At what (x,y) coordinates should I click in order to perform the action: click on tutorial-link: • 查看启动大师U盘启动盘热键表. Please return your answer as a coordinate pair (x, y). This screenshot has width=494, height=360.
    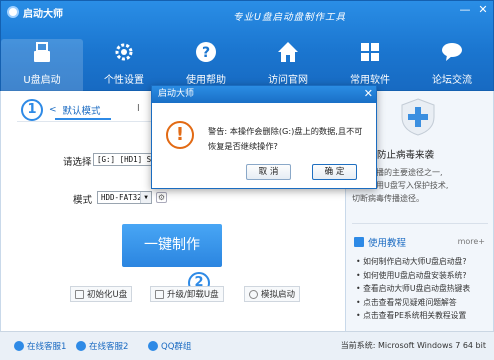
    Looking at the image, I should click on (413, 289).